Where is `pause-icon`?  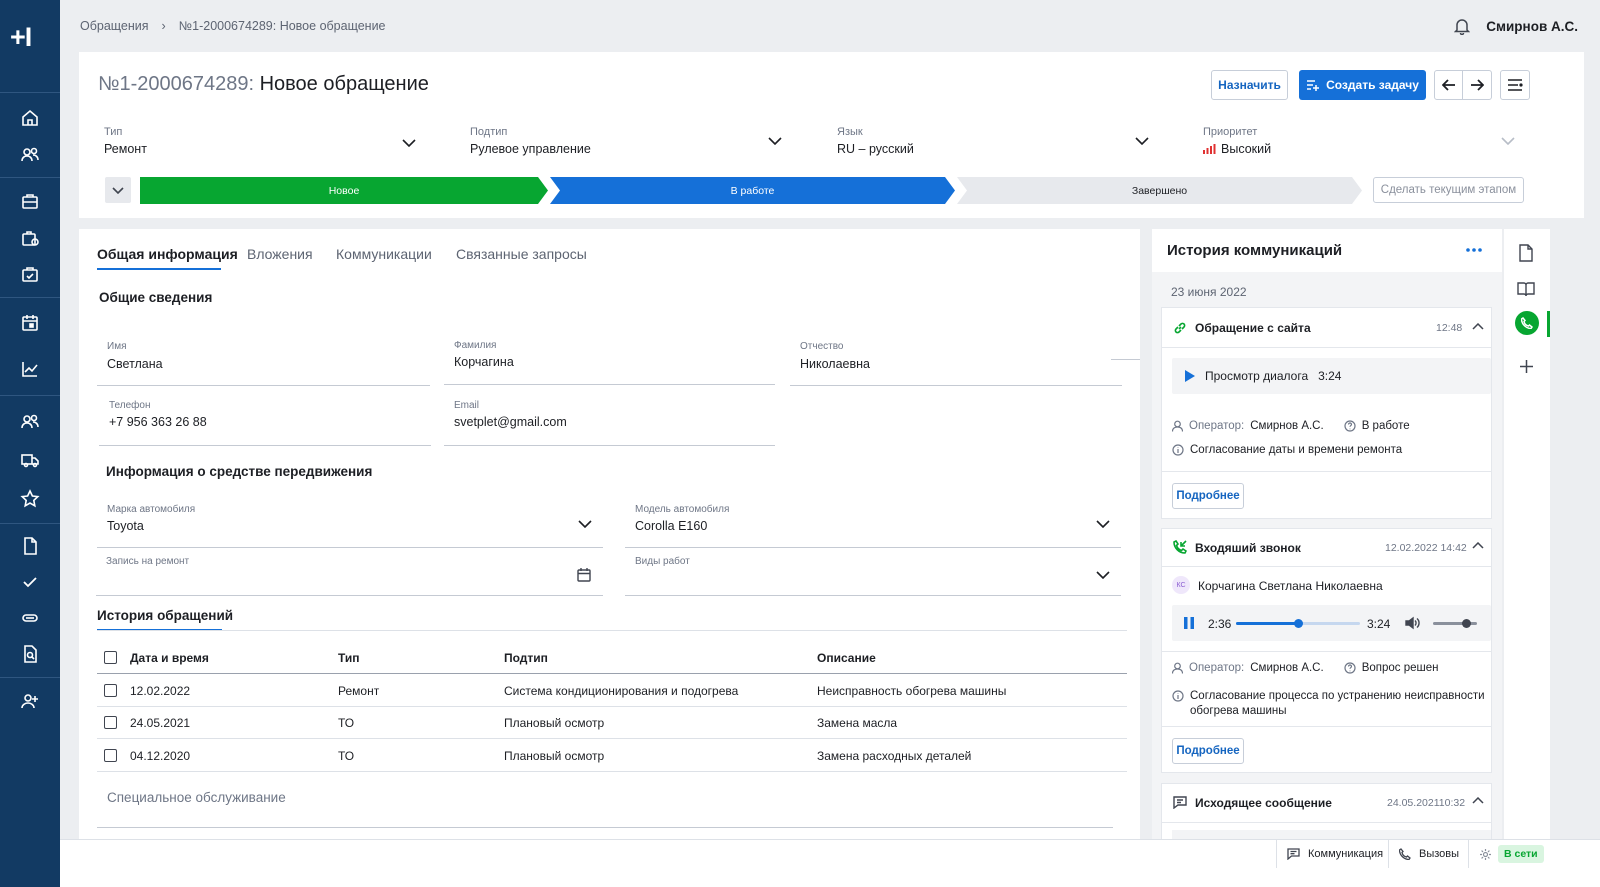
pause-icon is located at coordinates (1189, 623).